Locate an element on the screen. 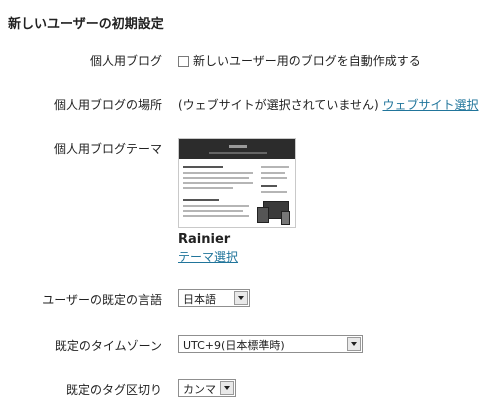 The image size is (500, 417). thumbnail-title-bar is located at coordinates (238, 146).